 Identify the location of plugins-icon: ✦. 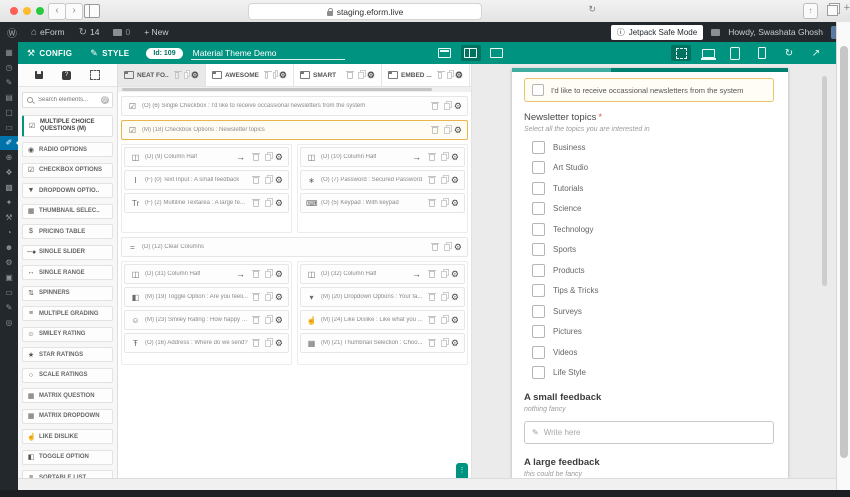
(9, 203).